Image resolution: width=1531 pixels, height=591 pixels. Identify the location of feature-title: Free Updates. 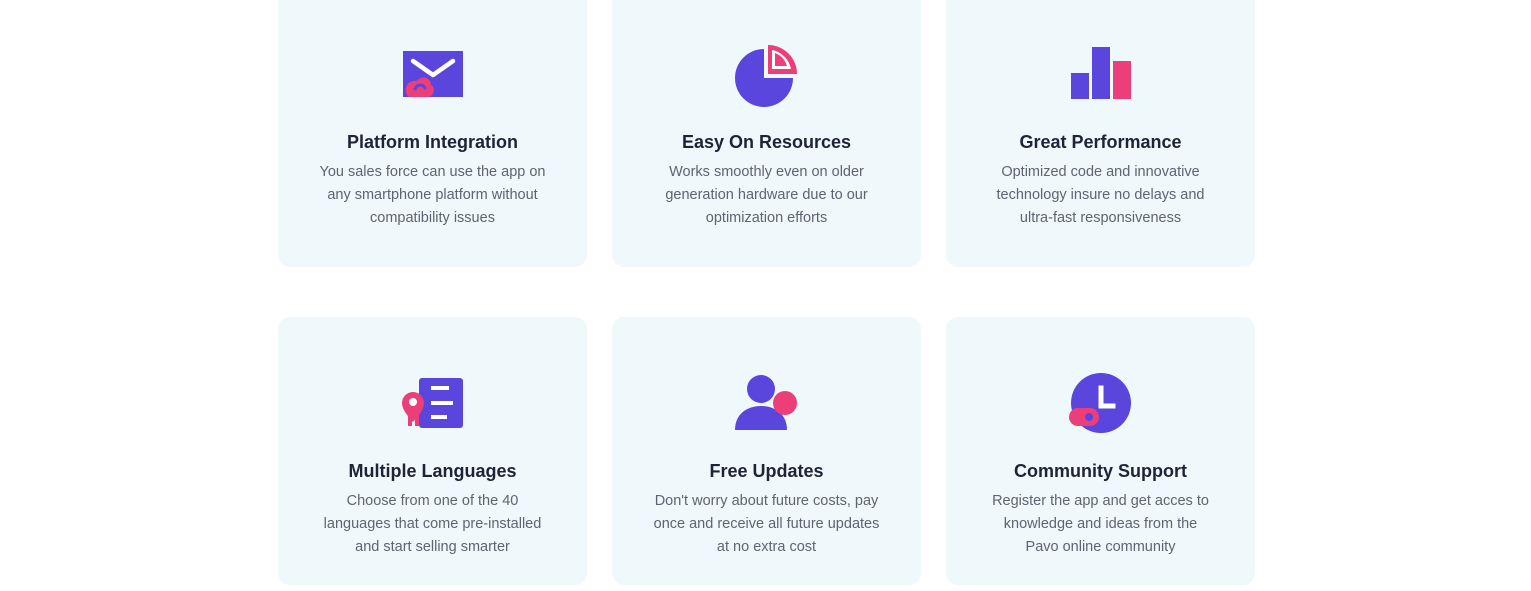
(766, 471).